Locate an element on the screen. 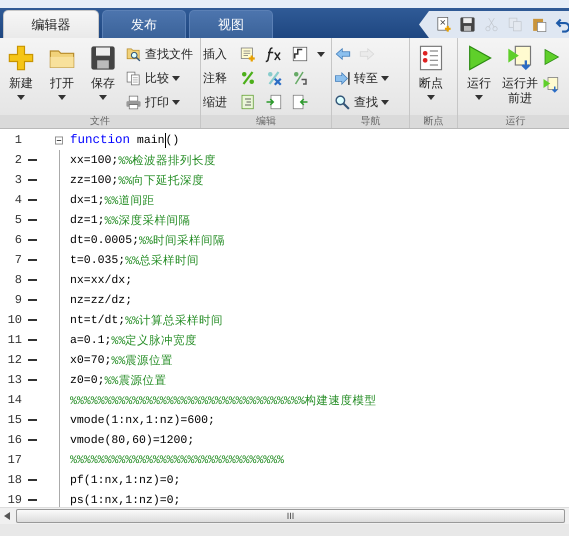  code-line: vmode(1:nx,1:nz)=600; is located at coordinates (142, 420).